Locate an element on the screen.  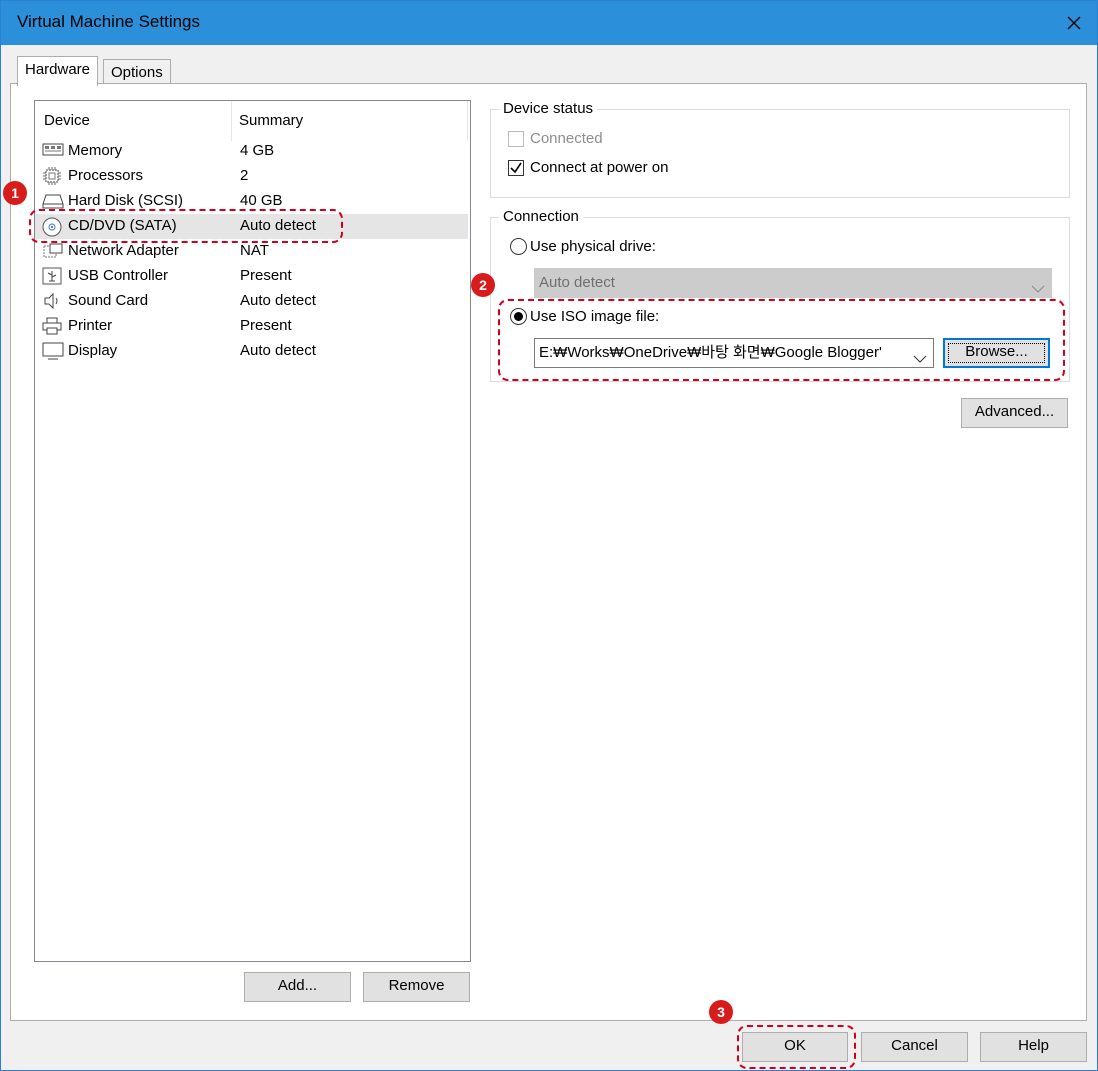
device-row-usb-controller: USB Controller Present is located at coordinates (251, 276).